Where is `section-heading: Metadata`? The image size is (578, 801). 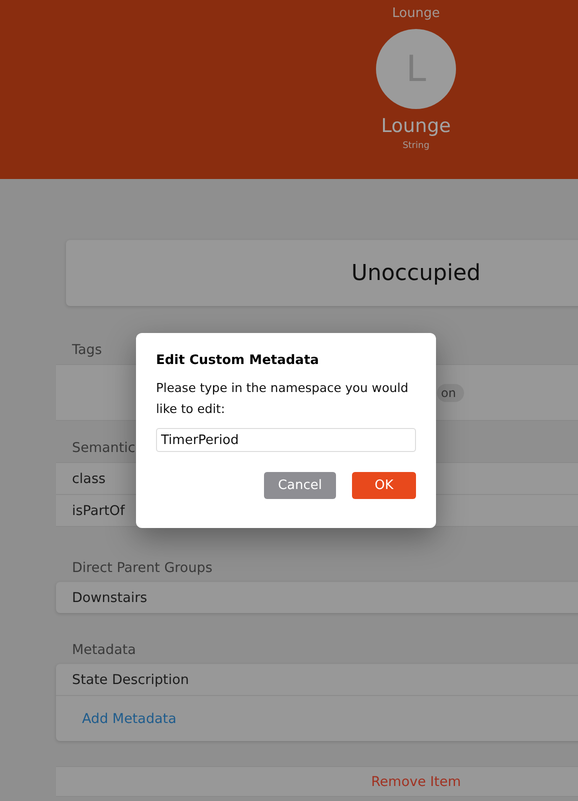
section-heading: Metadata is located at coordinates (104, 650).